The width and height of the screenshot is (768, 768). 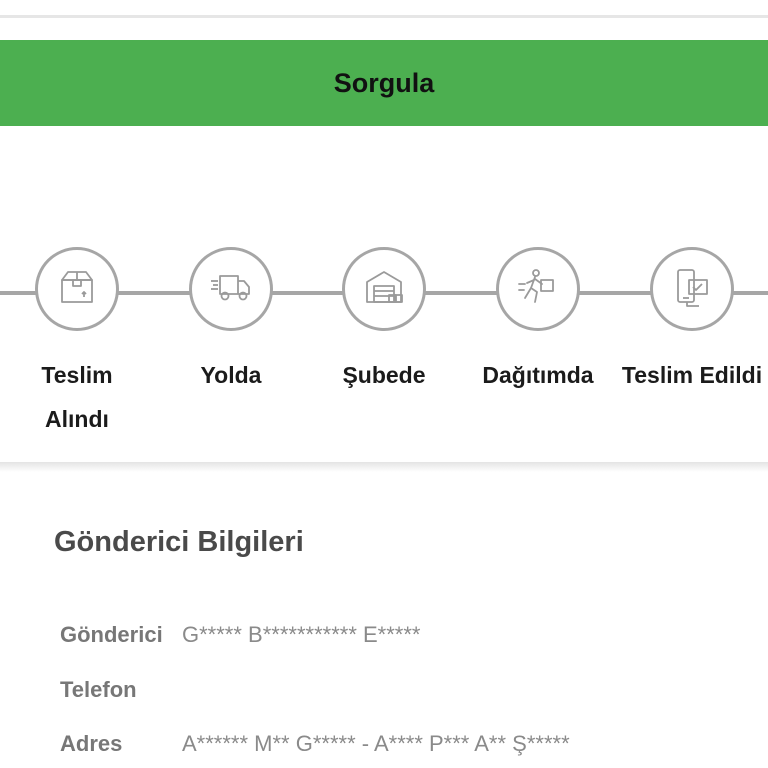 I want to click on sender-phone-label: Telefon, so click(x=98, y=689).